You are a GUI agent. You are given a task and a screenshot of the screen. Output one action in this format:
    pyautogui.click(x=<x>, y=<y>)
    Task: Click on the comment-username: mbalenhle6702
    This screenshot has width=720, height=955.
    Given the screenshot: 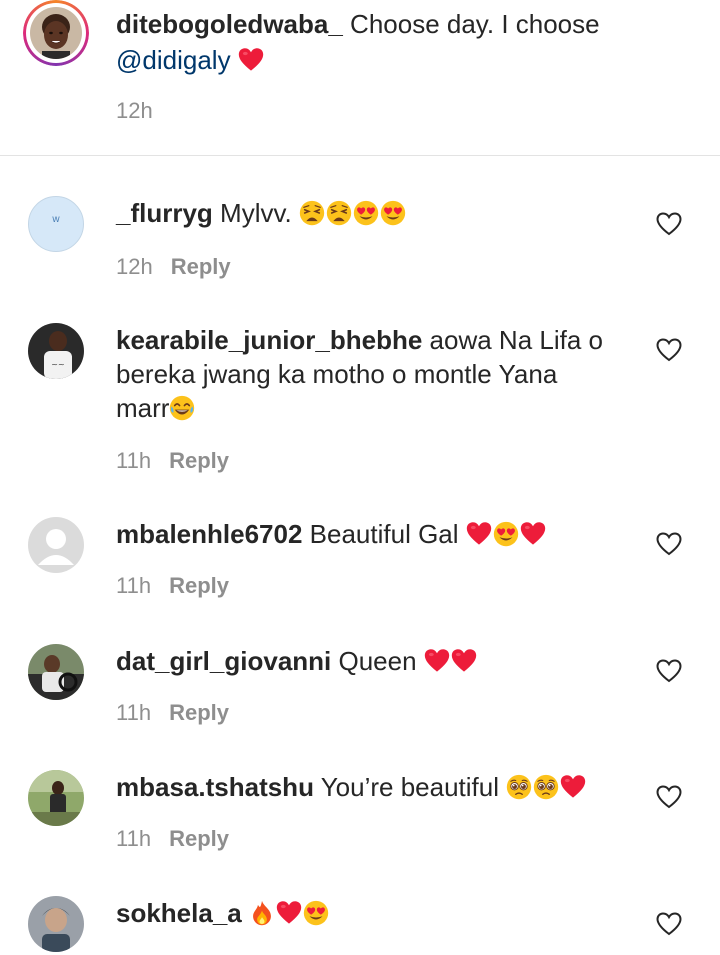 What is the action you would take?
    pyautogui.click(x=209, y=534)
    